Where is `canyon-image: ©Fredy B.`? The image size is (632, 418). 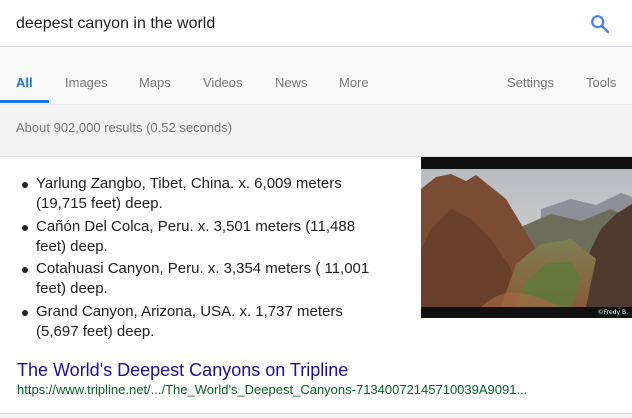 canyon-image: ©Fredy B. is located at coordinates (526, 237).